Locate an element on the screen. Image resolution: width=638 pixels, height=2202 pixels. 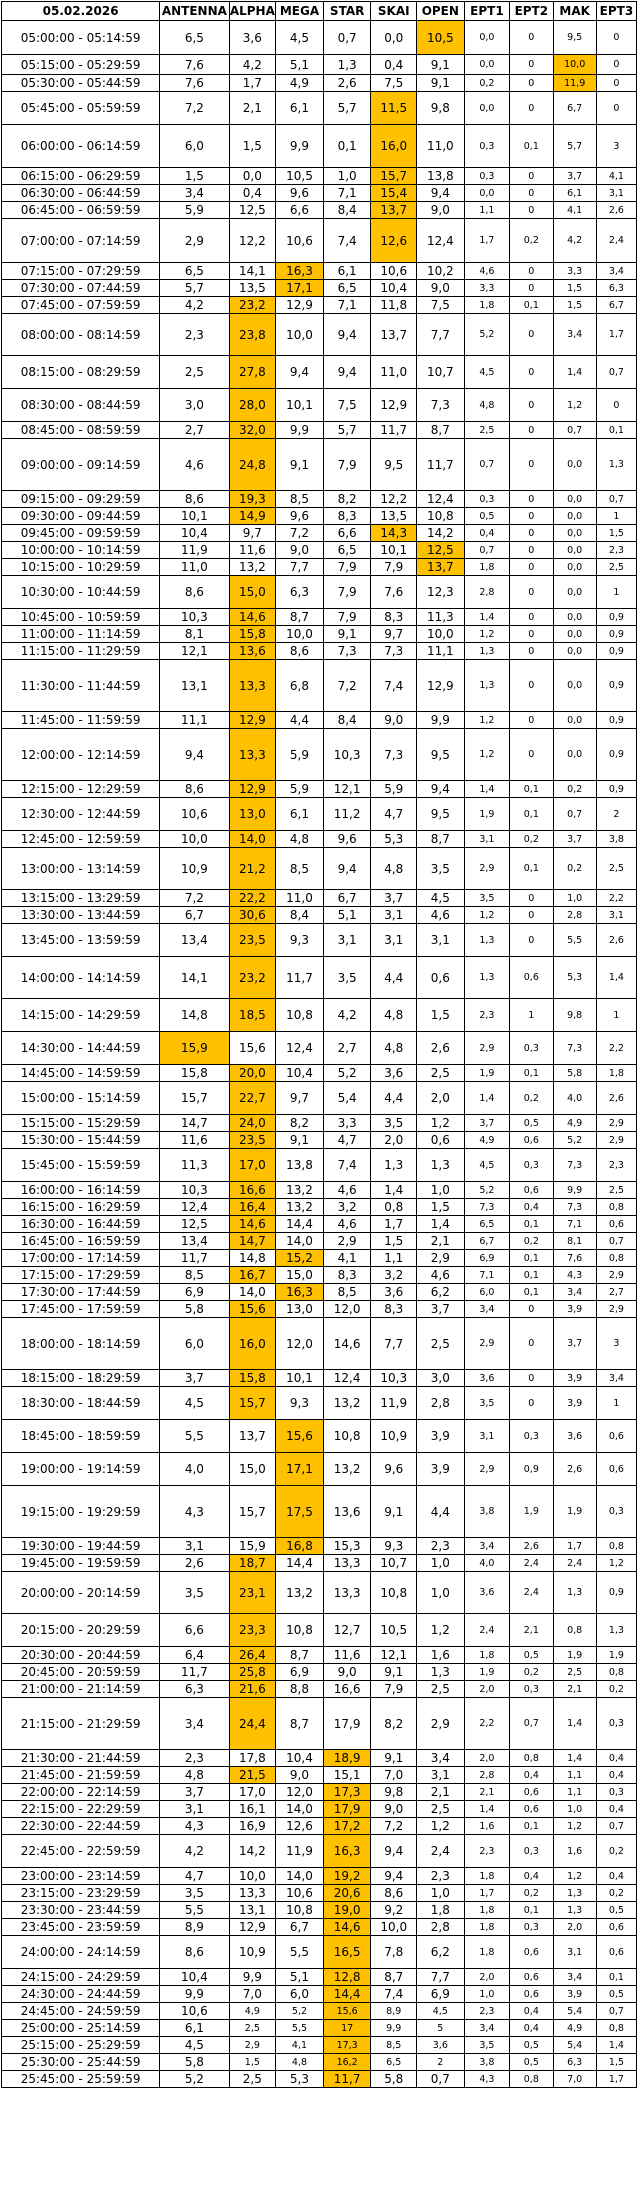
rating-cell: 2,4 is located at coordinates (574, 1563).